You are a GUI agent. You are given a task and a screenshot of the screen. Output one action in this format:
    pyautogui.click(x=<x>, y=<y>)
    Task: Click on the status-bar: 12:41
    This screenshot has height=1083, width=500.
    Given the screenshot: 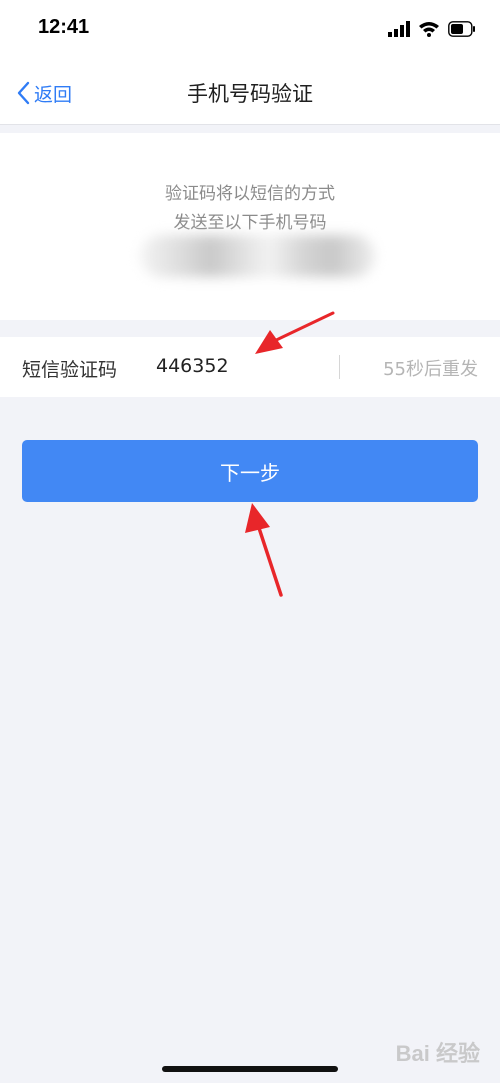 What is the action you would take?
    pyautogui.click(x=250, y=30)
    